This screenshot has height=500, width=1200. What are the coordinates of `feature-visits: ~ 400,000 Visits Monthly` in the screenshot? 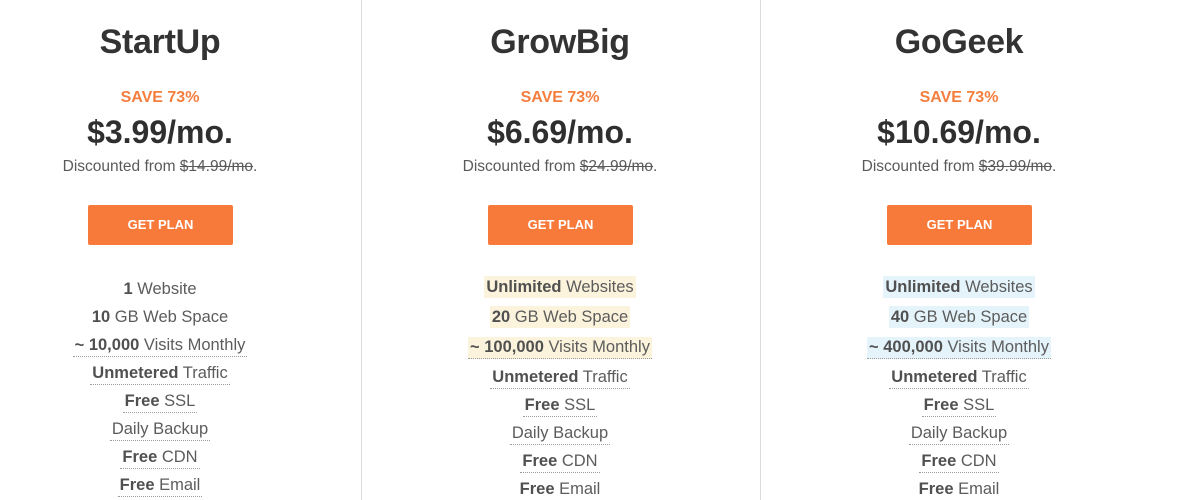 It's located at (959, 351).